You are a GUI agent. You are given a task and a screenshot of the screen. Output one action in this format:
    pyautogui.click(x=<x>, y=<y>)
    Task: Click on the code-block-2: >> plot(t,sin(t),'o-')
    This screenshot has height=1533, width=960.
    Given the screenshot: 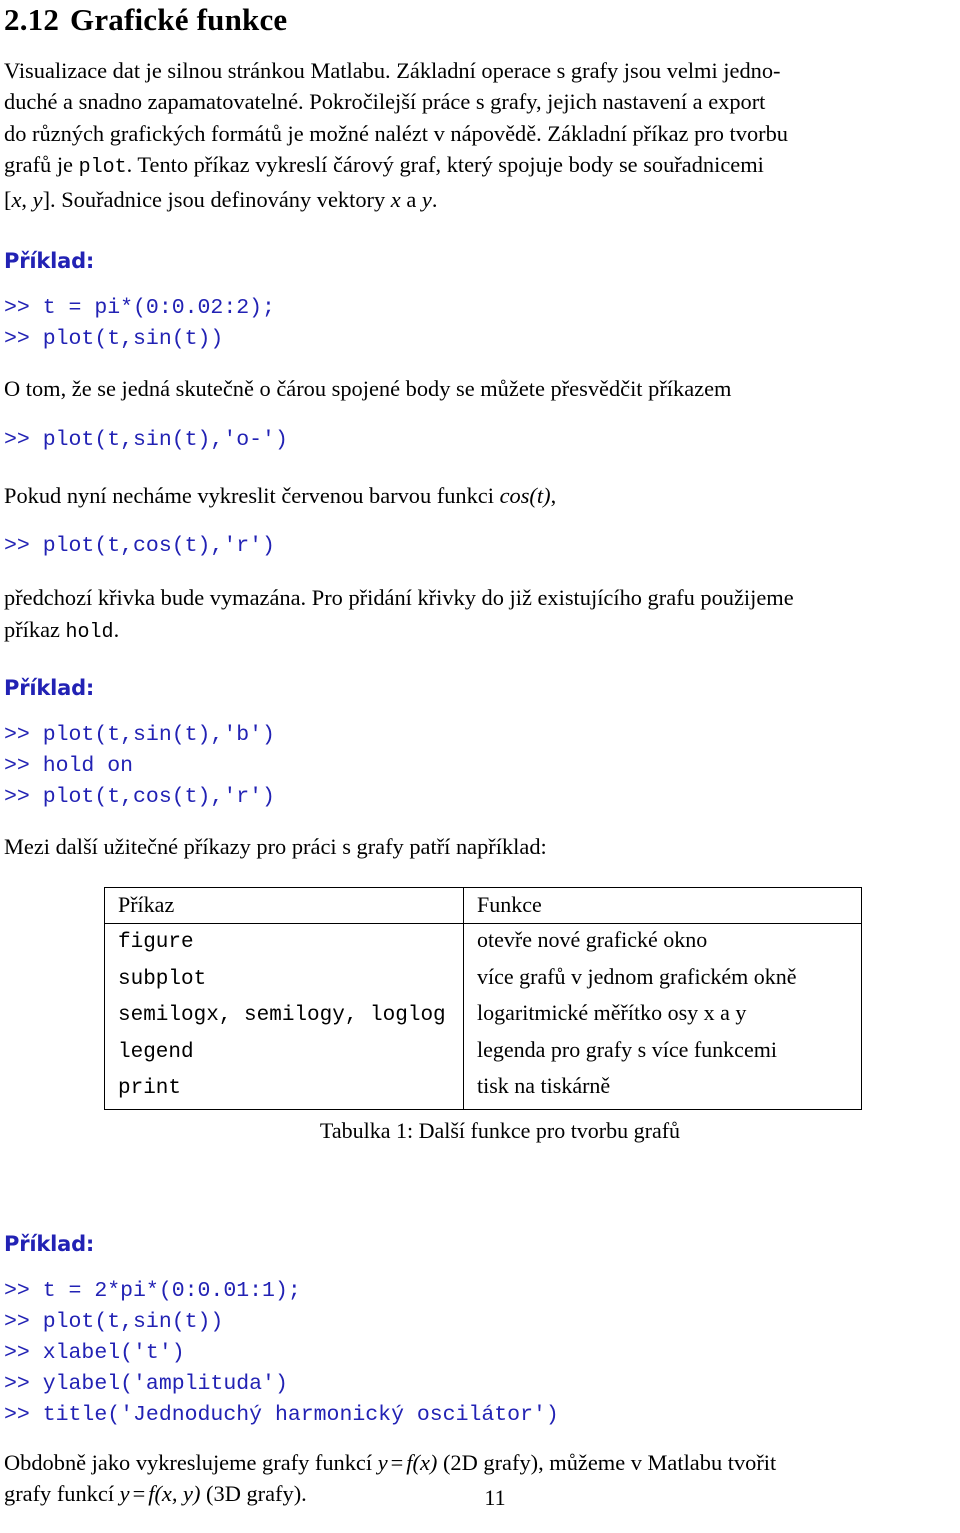 What is the action you would take?
    pyautogui.click(x=480, y=440)
    